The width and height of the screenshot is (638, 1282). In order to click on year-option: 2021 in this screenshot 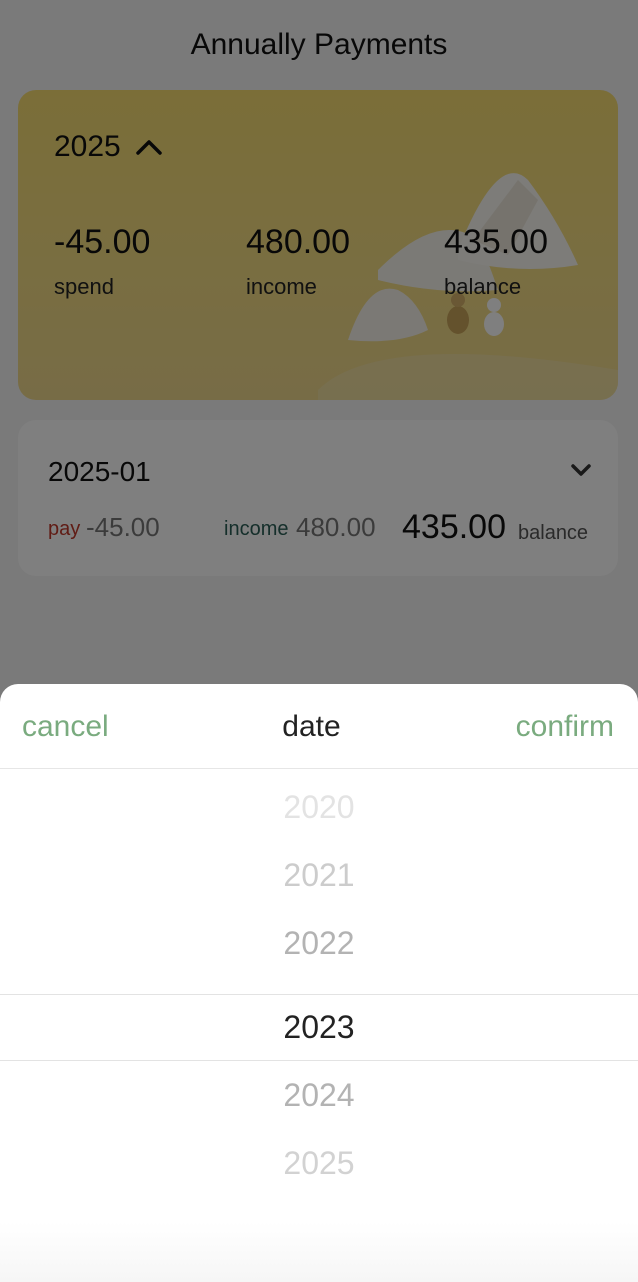, I will do `click(319, 875)`.